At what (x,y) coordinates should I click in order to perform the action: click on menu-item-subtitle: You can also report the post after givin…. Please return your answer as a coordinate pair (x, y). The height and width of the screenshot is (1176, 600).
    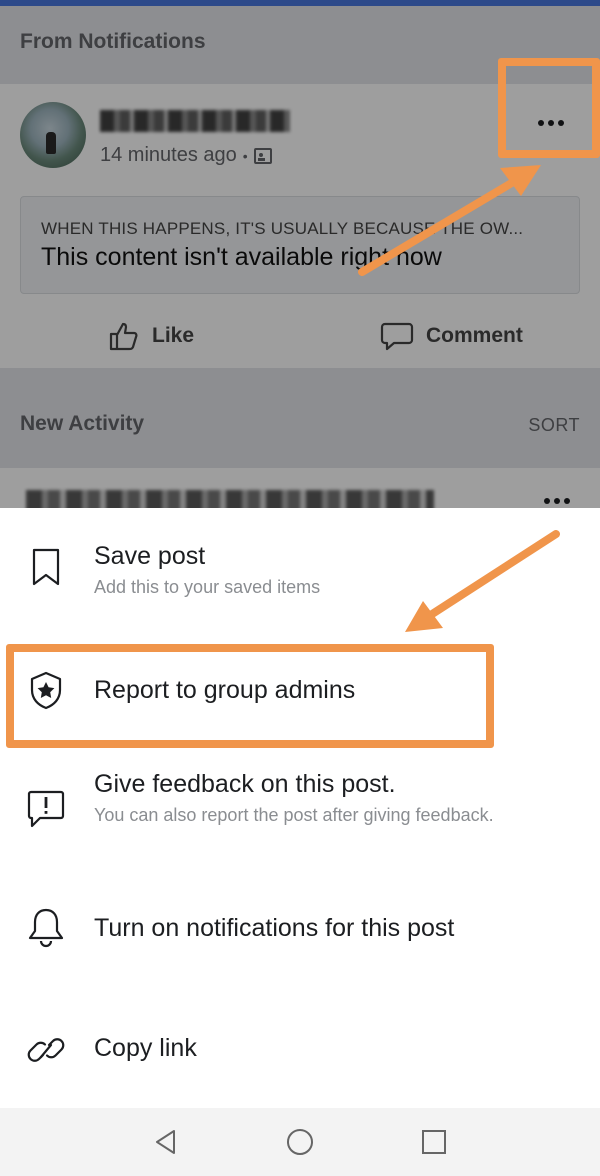
    Looking at the image, I should click on (294, 815).